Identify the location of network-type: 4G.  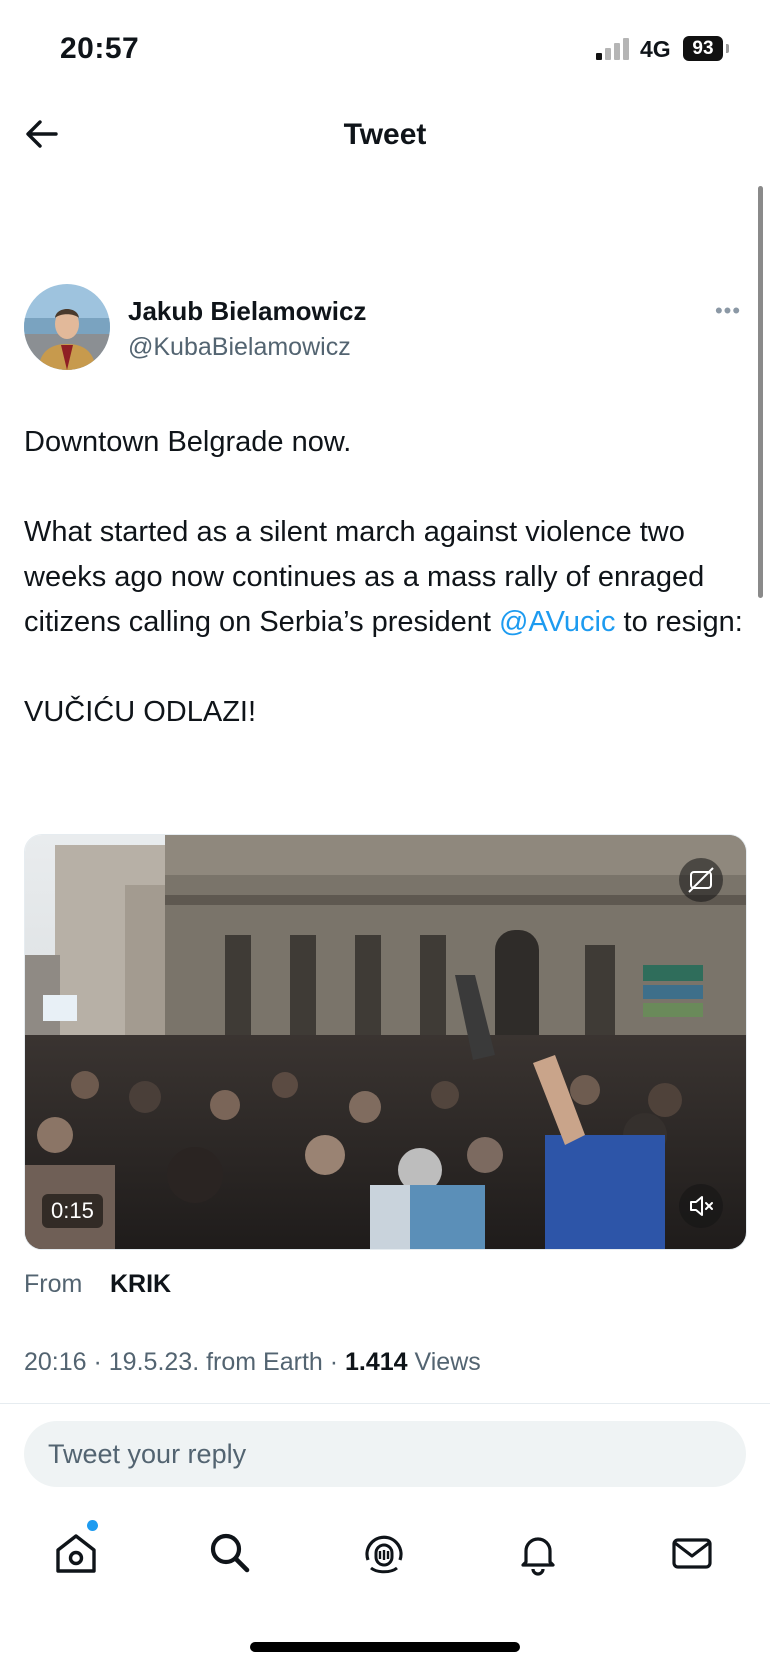
(655, 49).